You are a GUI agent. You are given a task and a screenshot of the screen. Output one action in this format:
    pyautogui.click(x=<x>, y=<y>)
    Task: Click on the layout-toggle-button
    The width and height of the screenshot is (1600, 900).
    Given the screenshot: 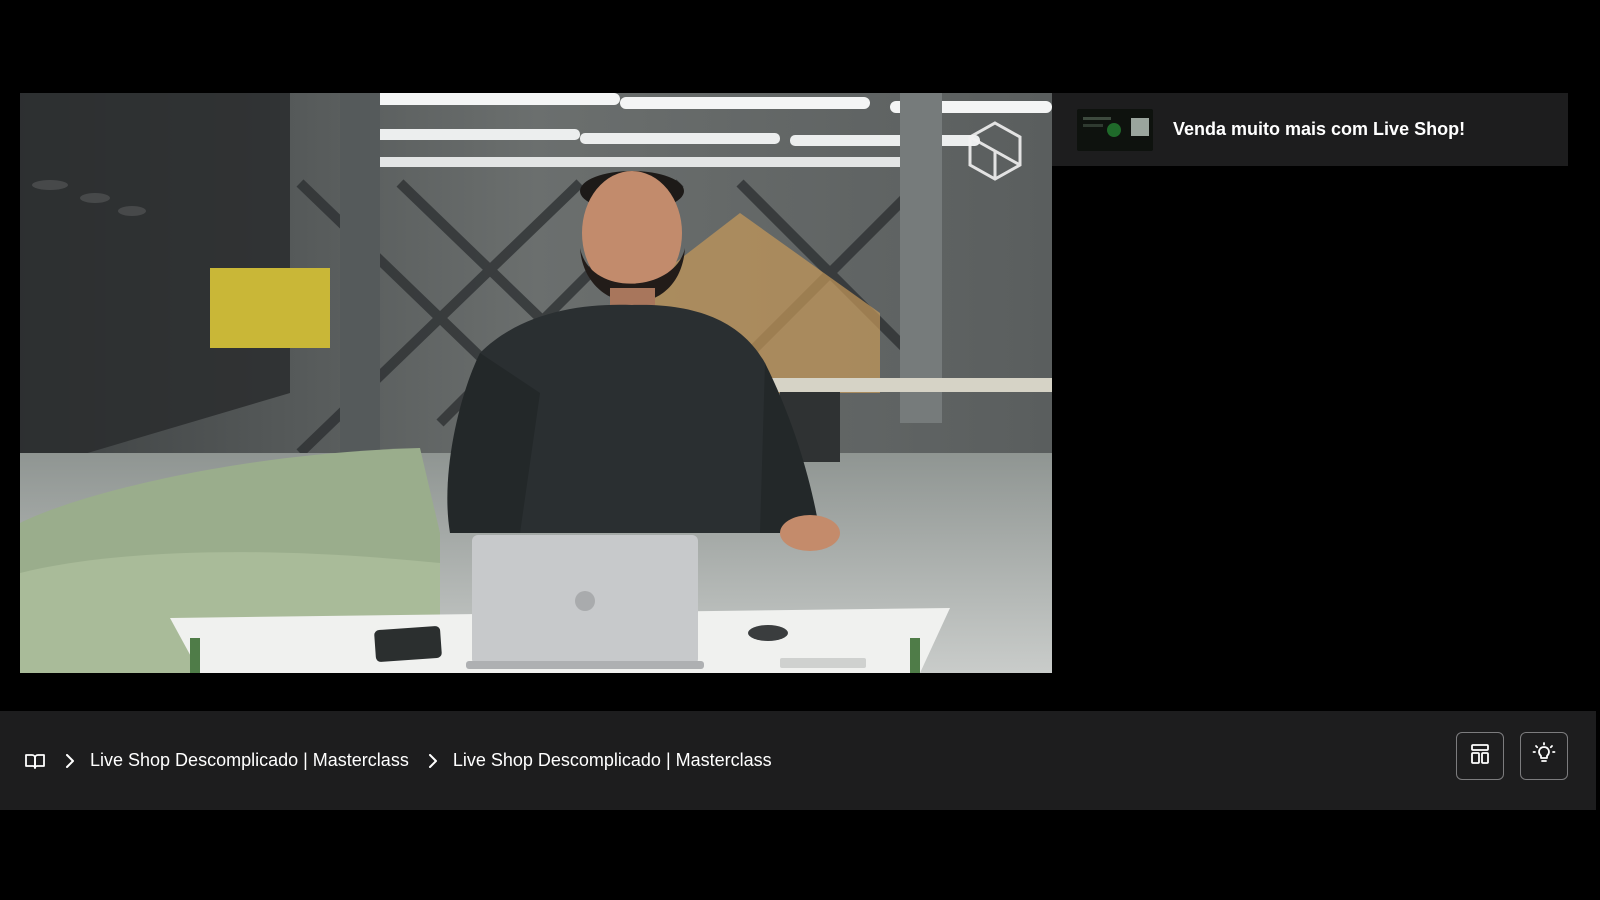 What is the action you would take?
    pyautogui.click(x=1480, y=756)
    